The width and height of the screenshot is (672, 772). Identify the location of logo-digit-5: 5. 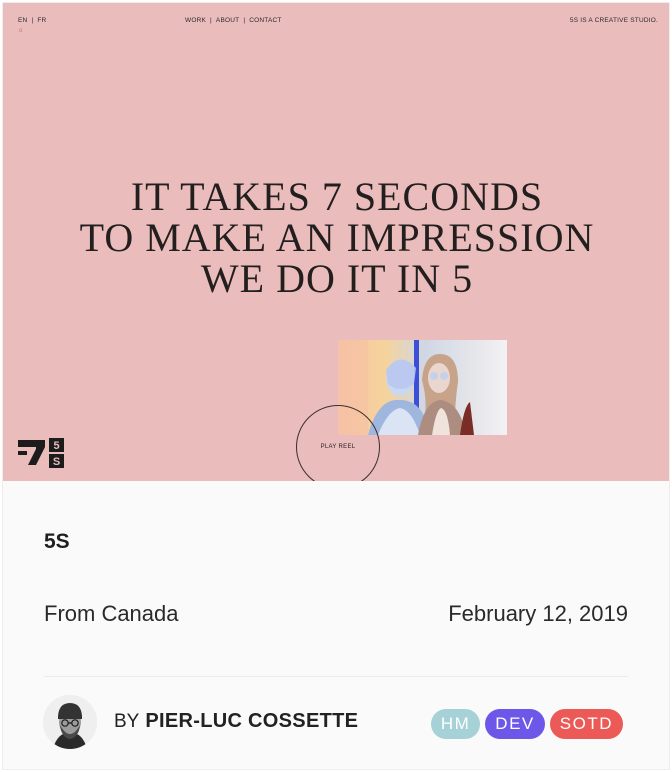
(56, 446).